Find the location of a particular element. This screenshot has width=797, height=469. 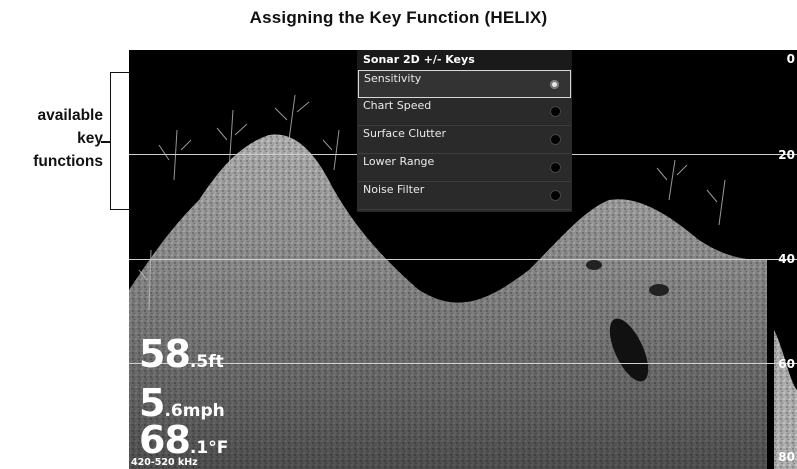

depth-label-80: 80 is located at coordinates (786, 457).